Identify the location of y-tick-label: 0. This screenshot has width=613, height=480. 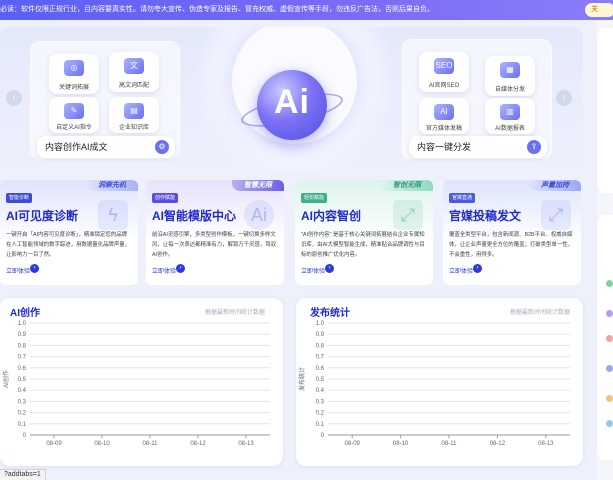
(323, 436).